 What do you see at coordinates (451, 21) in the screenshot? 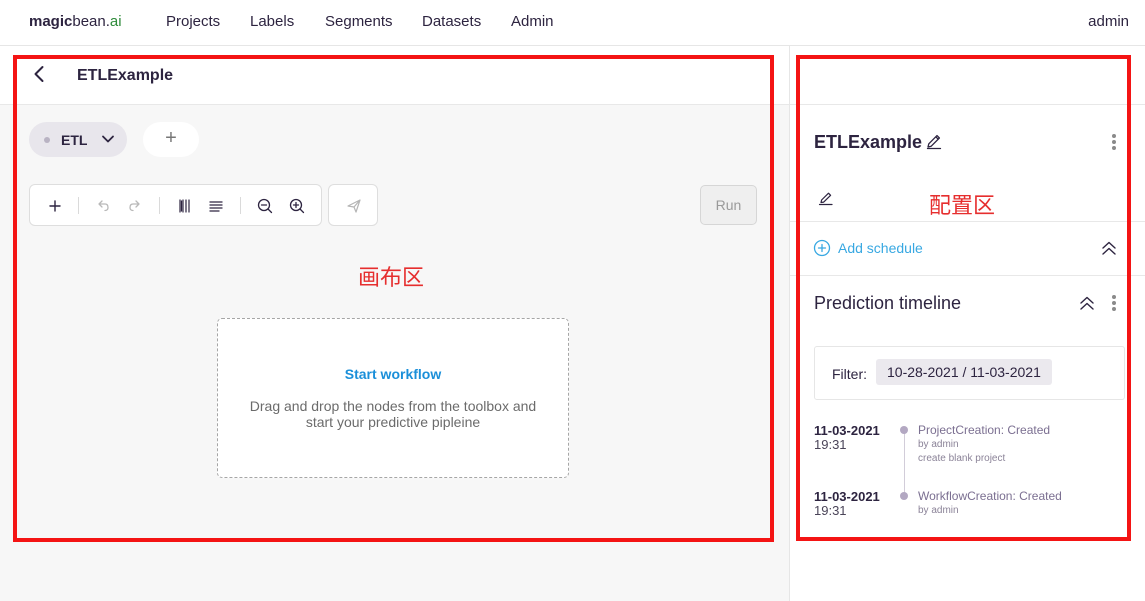
I see `nav-link-datasets: Datasets` at bounding box center [451, 21].